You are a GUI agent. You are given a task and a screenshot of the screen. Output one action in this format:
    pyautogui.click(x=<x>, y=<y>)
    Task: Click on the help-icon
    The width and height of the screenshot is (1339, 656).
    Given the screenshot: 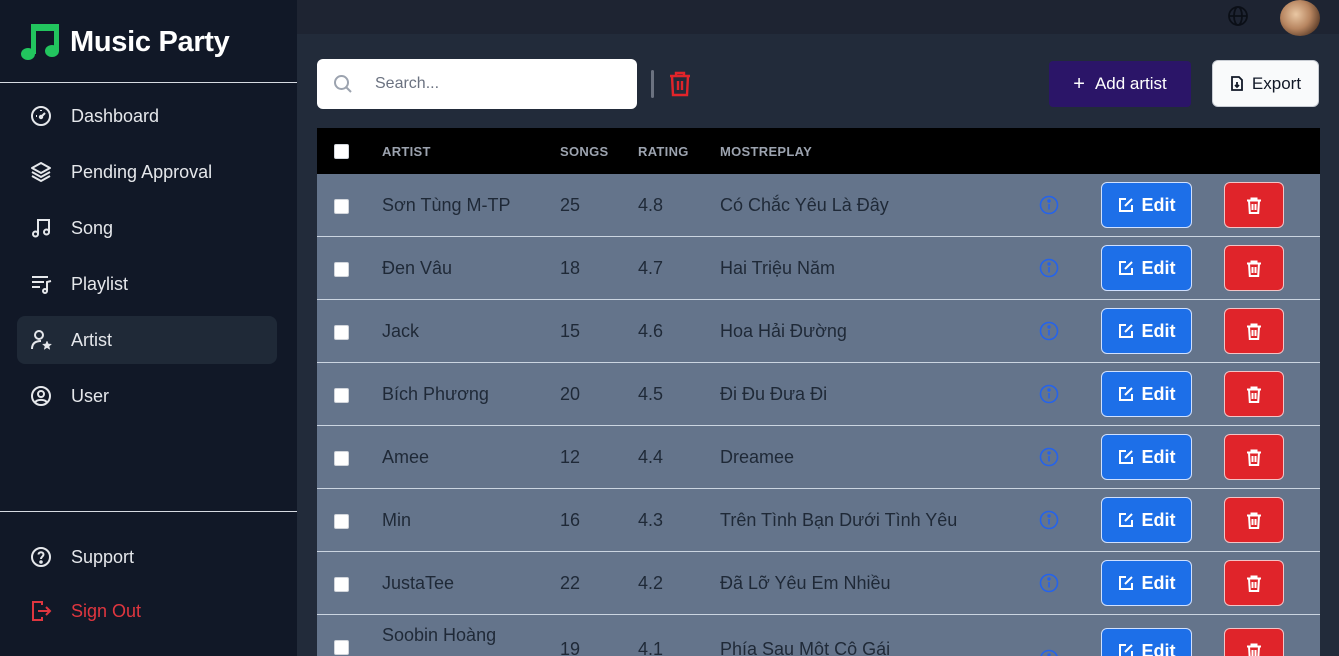 What is the action you would take?
    pyautogui.click(x=41, y=557)
    